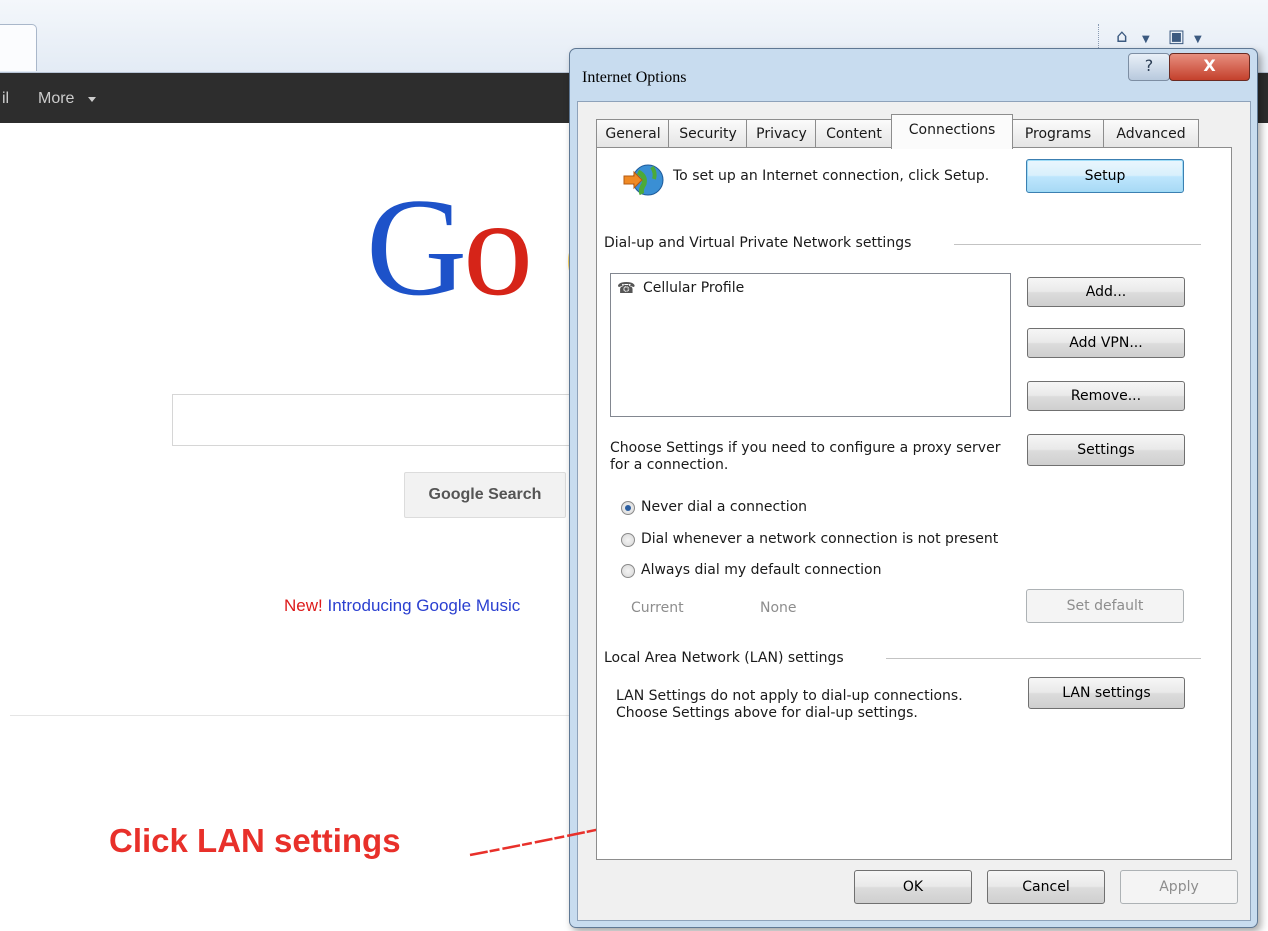 This screenshot has width=1268, height=931. What do you see at coordinates (1105, 176) in the screenshot?
I see `setup-button: Setup` at bounding box center [1105, 176].